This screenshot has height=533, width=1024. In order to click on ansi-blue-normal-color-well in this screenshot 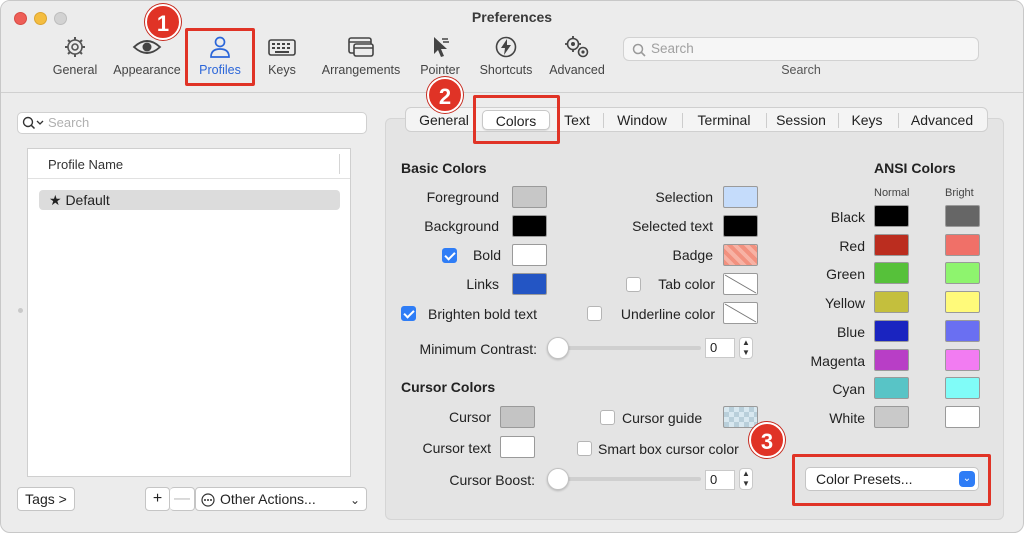, I will do `click(891, 331)`.